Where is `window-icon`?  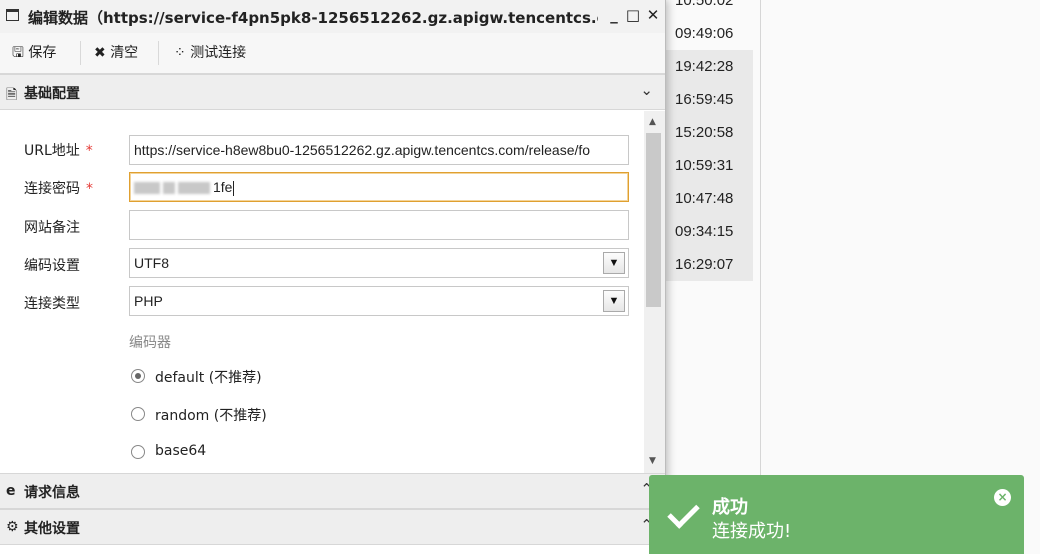
window-icon is located at coordinates (12, 15).